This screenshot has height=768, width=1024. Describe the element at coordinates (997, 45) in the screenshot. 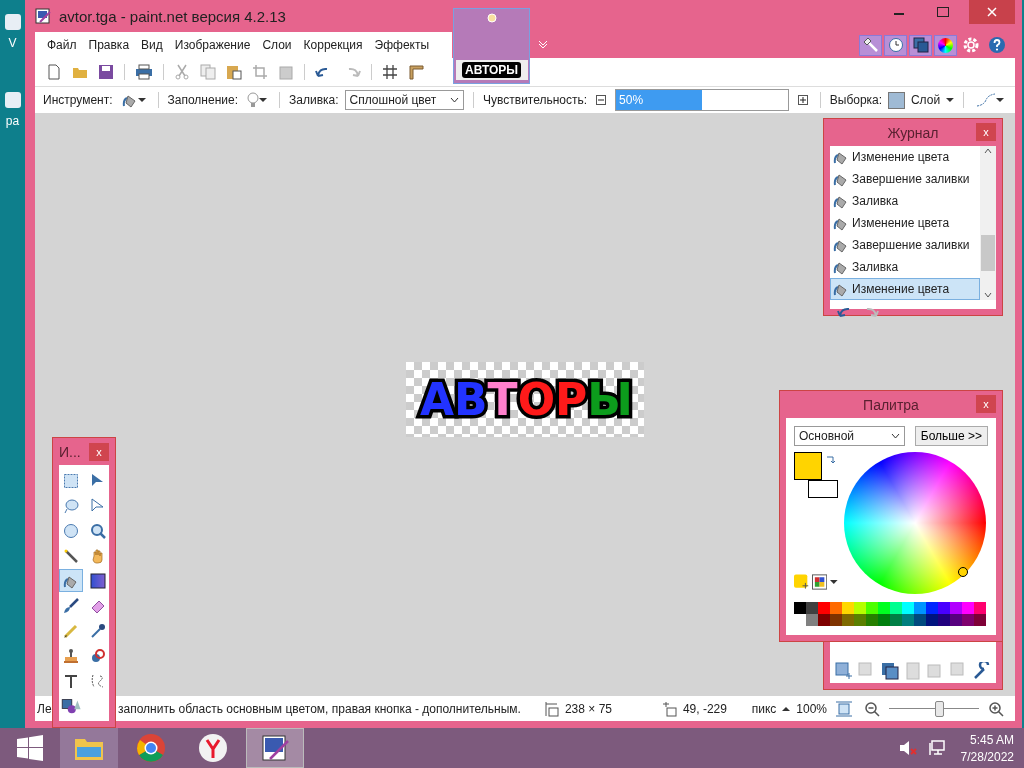

I see `help-icon` at that location.